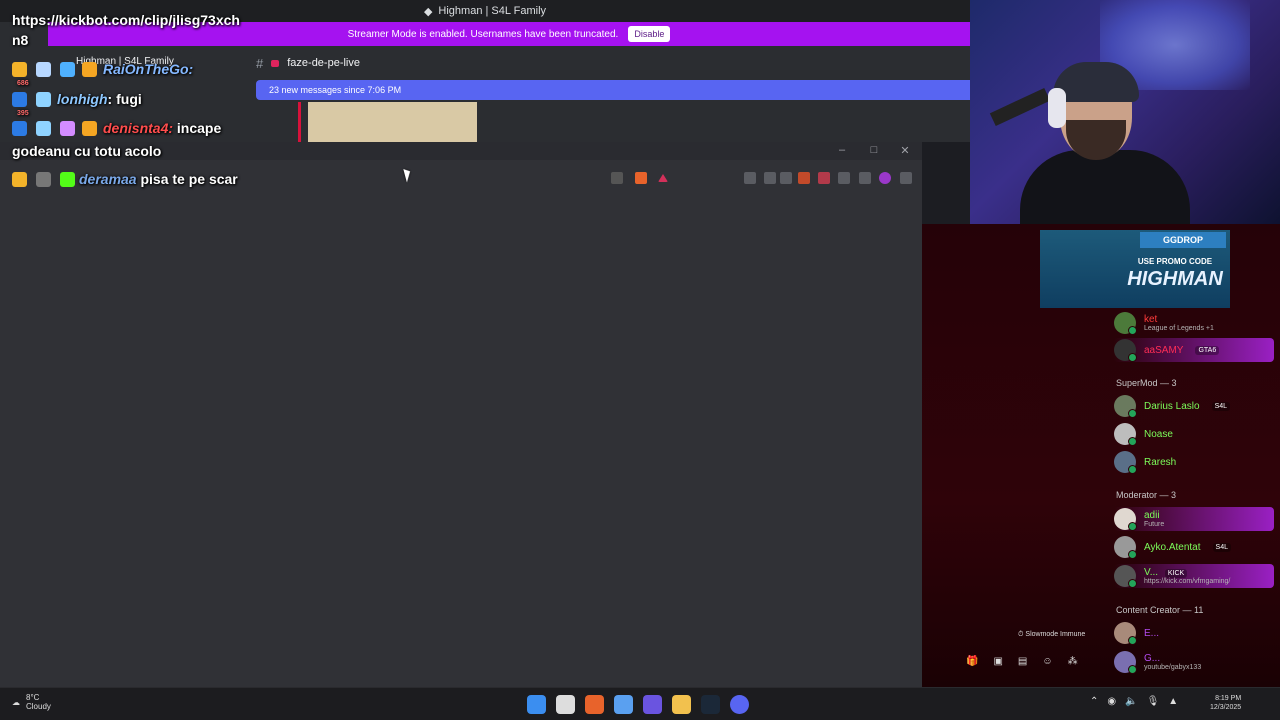  I want to click on chat-clip-link: https://kickbot.com/clip/jlisg73xch, so click(126, 20).